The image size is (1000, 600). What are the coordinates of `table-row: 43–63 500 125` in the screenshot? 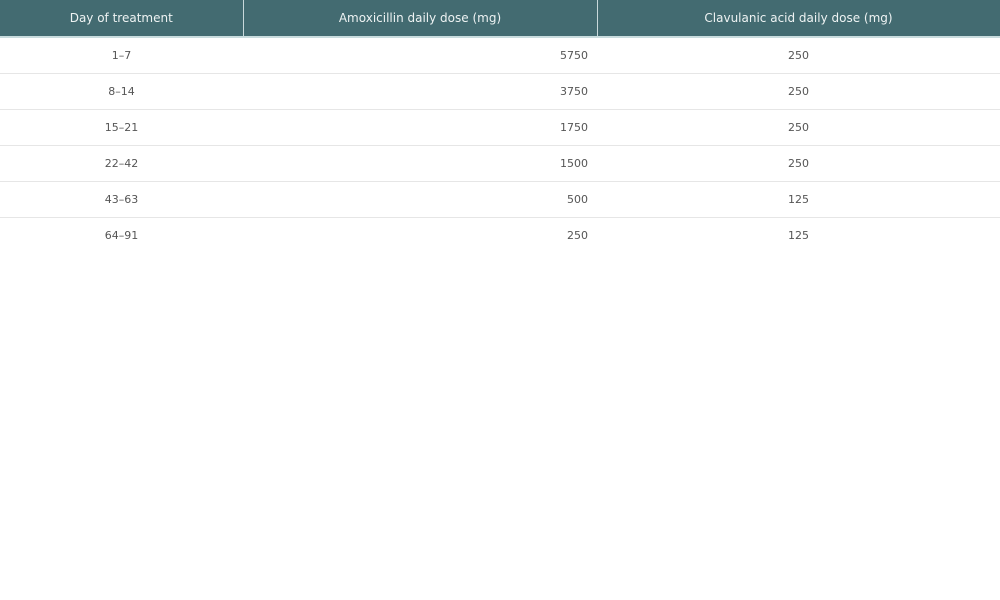 It's located at (500, 199).